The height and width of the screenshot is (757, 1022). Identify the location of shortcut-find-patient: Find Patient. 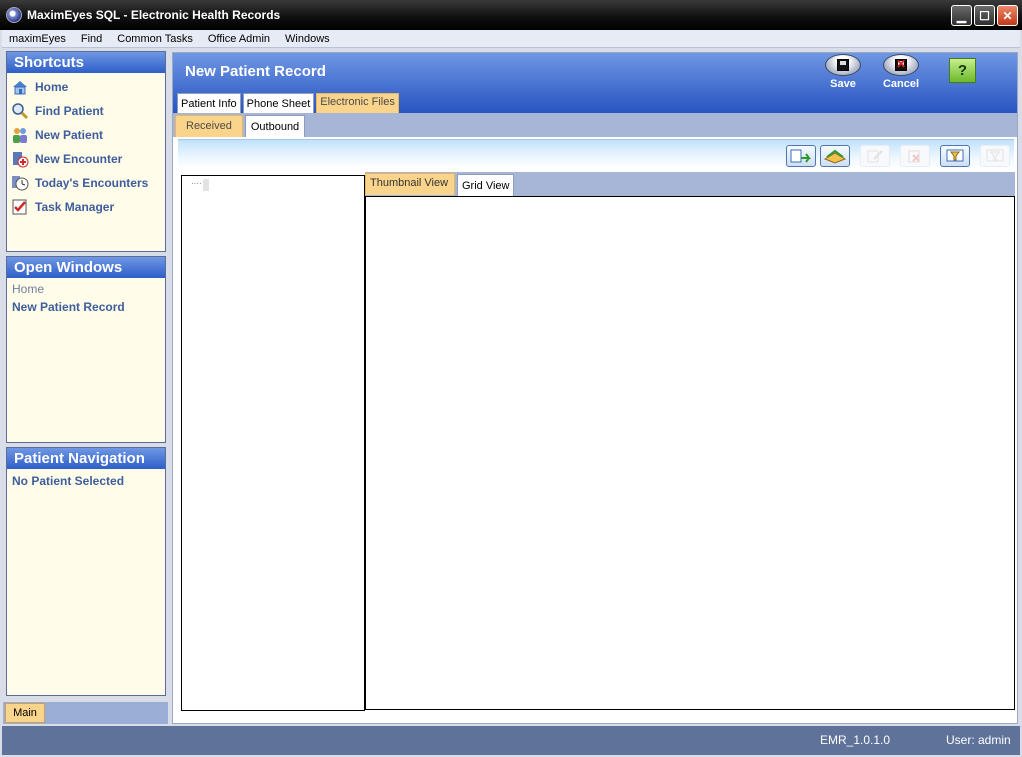
(86, 111).